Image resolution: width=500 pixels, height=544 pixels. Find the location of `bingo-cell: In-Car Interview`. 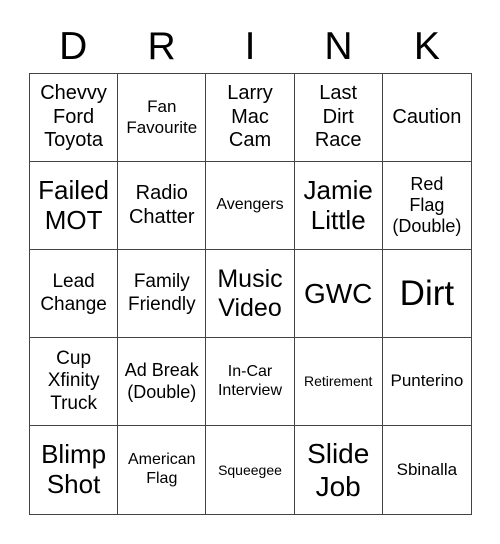

bingo-cell: In-Car Interview is located at coordinates (250, 382).